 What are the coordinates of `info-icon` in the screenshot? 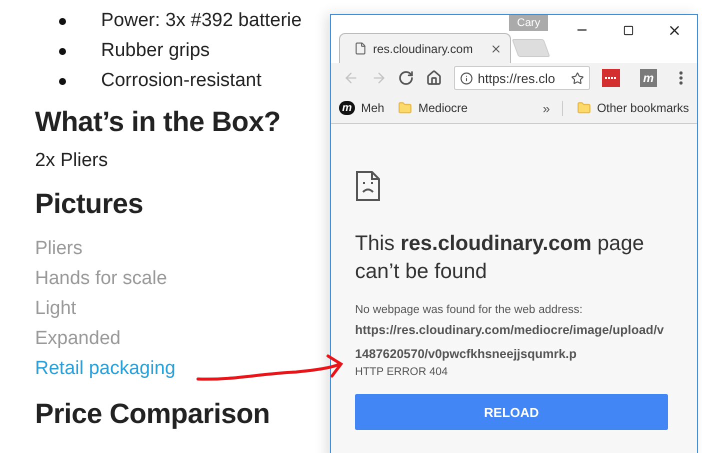 It's located at (466, 78).